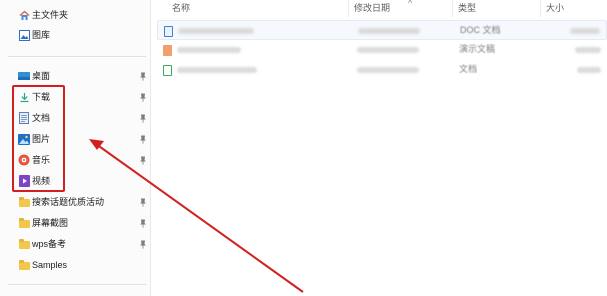 The height and width of the screenshot is (296, 607). What do you see at coordinates (50, 223) in the screenshot?
I see `sidebar-item-label: 屏幕截图` at bounding box center [50, 223].